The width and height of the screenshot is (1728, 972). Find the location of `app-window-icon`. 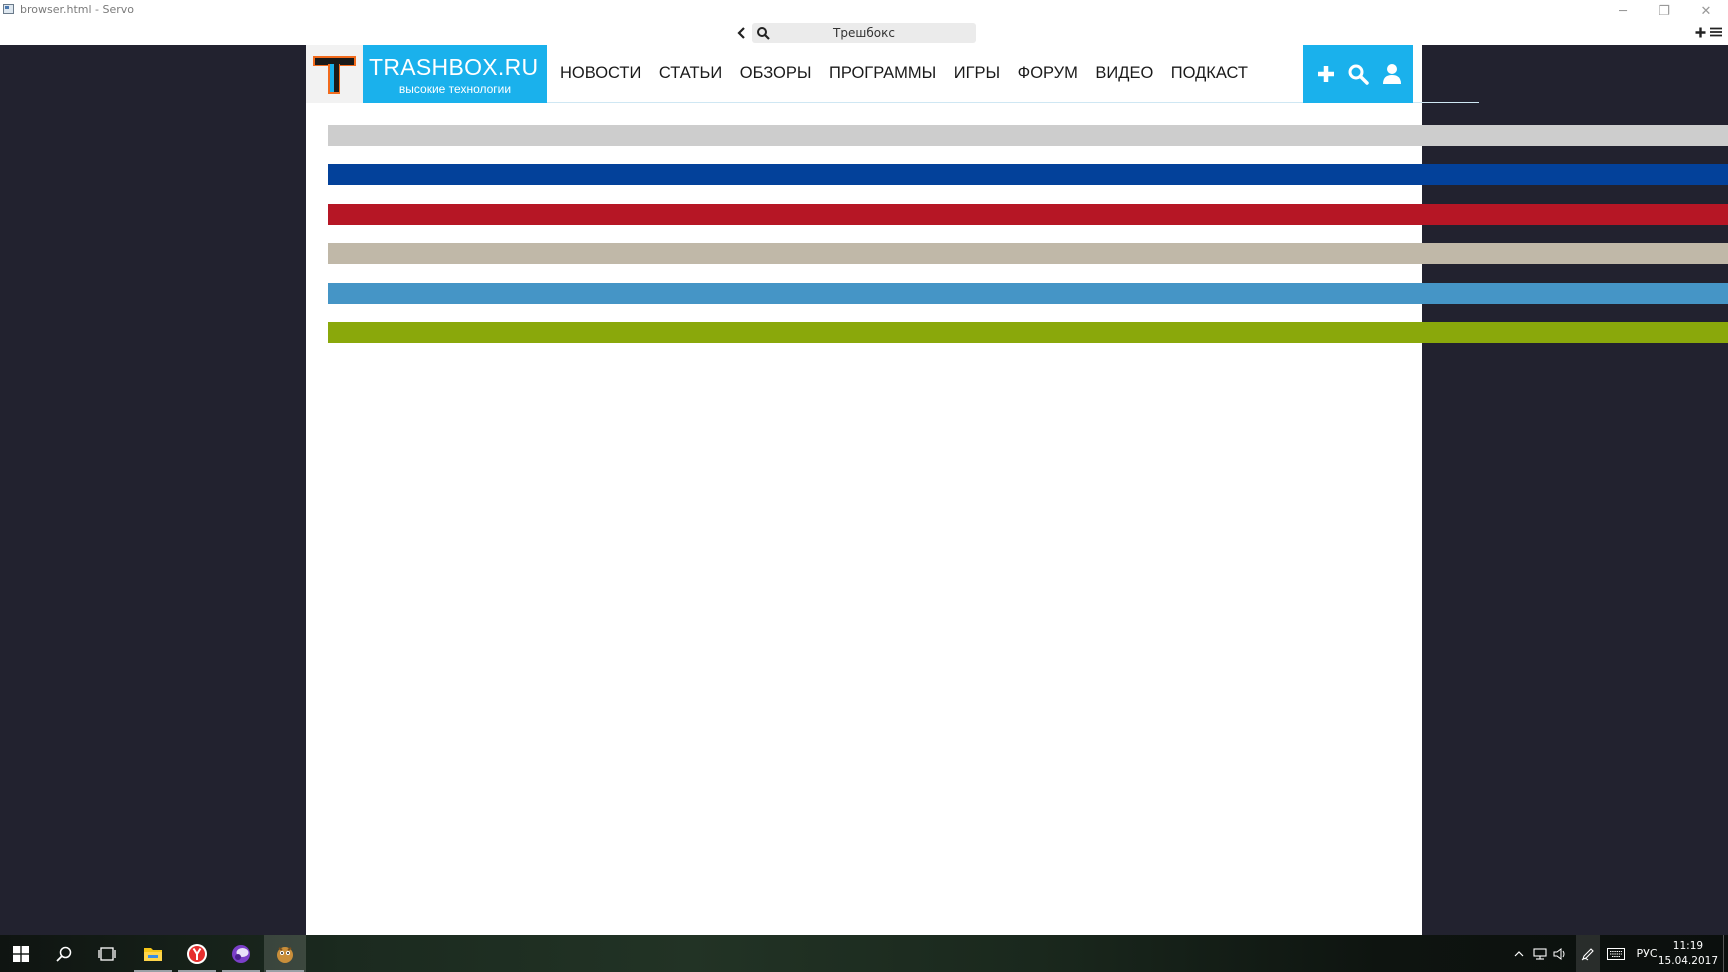

app-window-icon is located at coordinates (8, 9).